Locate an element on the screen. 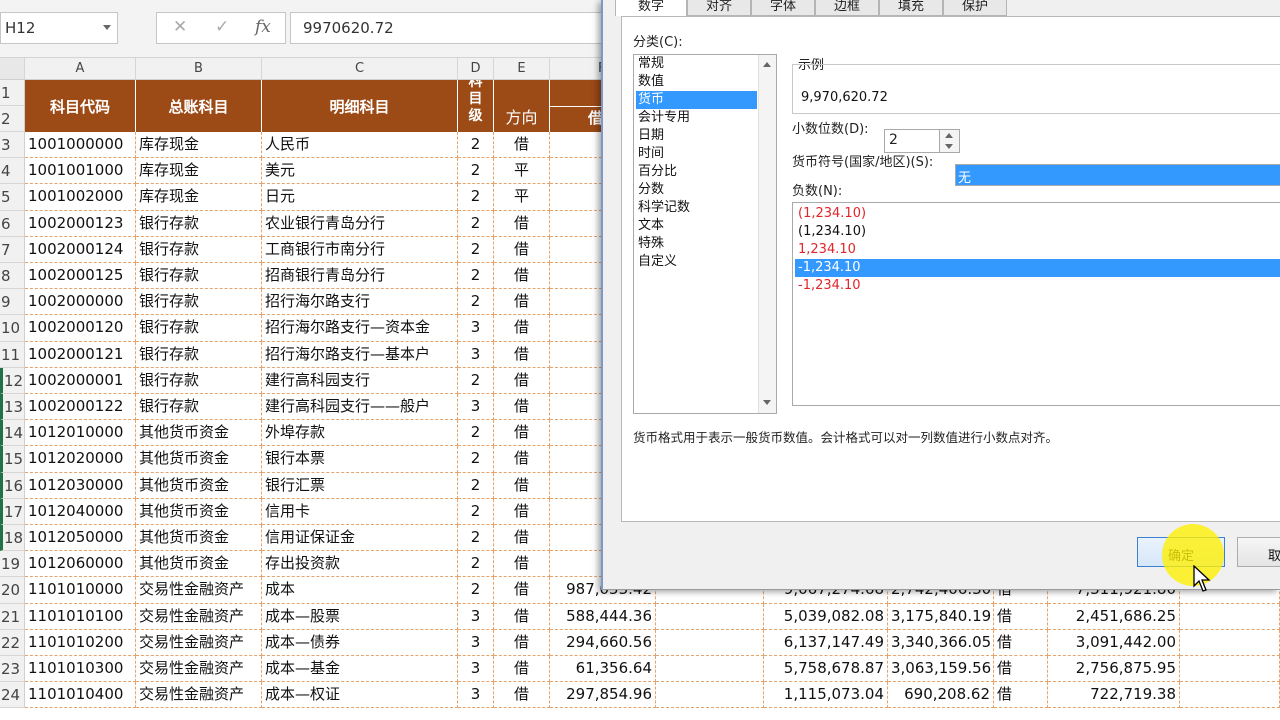 The width and height of the screenshot is (1280, 720). row-header: 12 is located at coordinates (12, 380).